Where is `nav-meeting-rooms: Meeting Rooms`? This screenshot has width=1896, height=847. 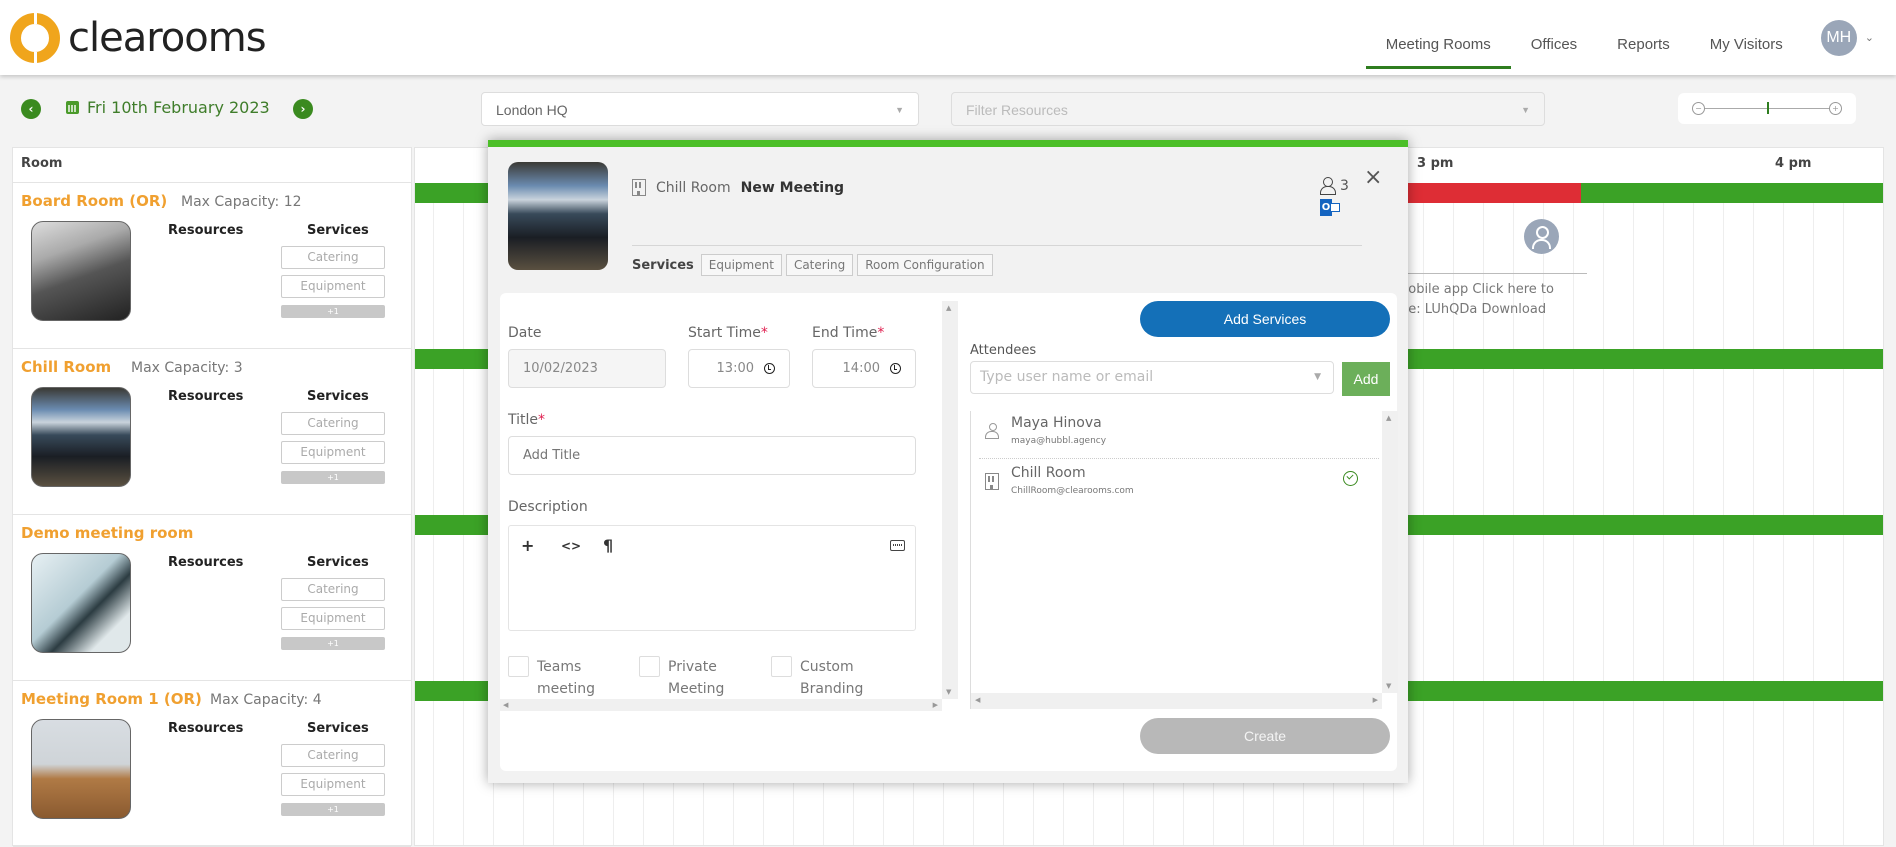 nav-meeting-rooms: Meeting Rooms is located at coordinates (1438, 38).